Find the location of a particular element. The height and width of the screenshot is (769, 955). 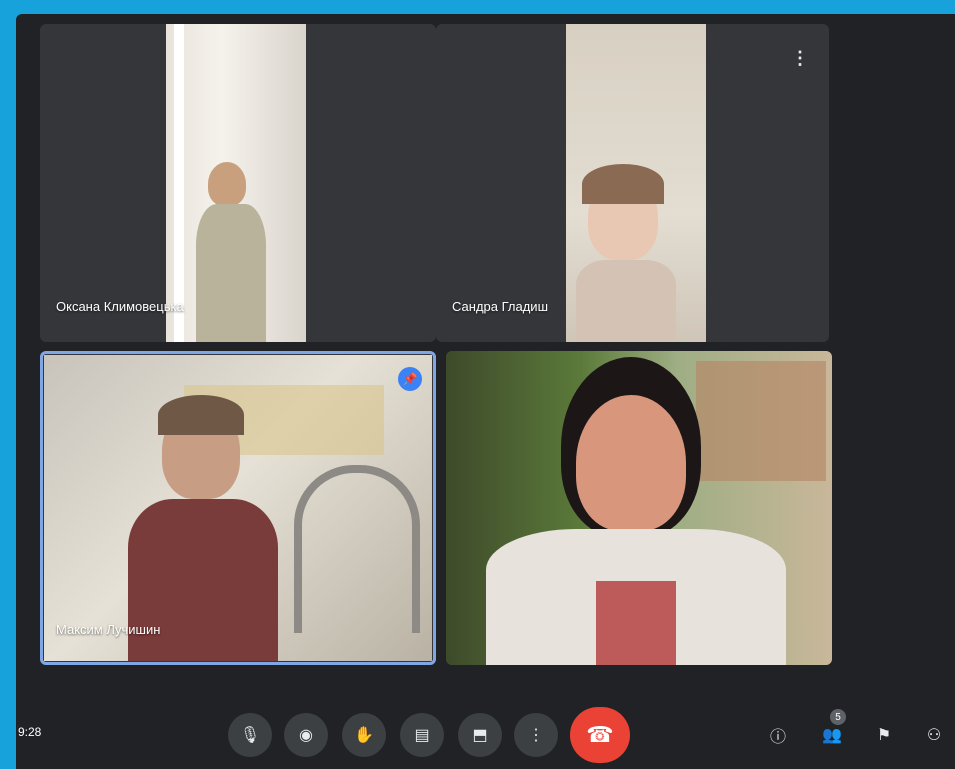

controls-bar: 9:28 🎙 ◉ ✋ ▤ ⬒ ⋮ ☎ ⓘ 👥 5 ⚑ ⚇ is located at coordinates (485, 734).